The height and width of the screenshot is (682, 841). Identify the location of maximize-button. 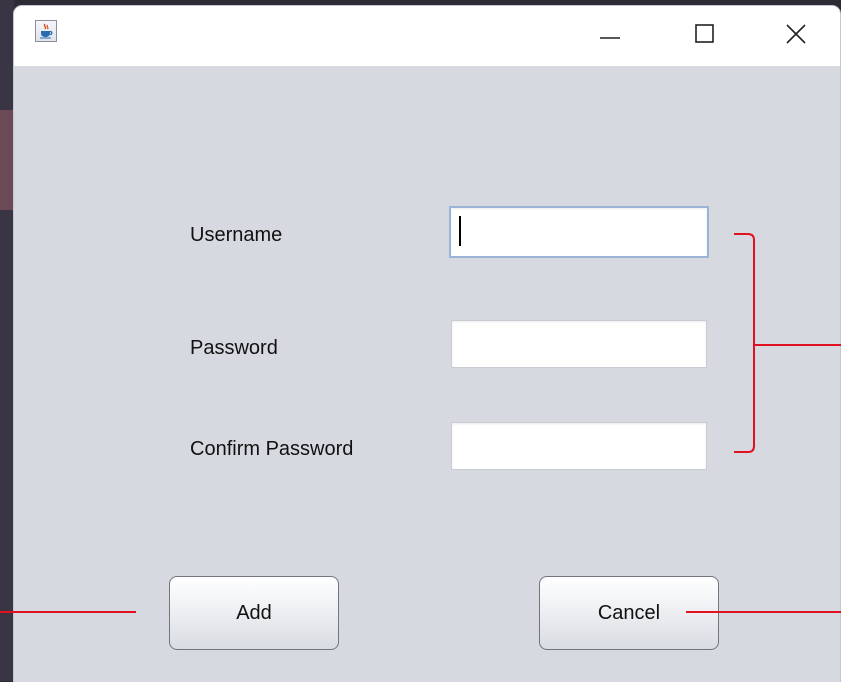
(704, 34).